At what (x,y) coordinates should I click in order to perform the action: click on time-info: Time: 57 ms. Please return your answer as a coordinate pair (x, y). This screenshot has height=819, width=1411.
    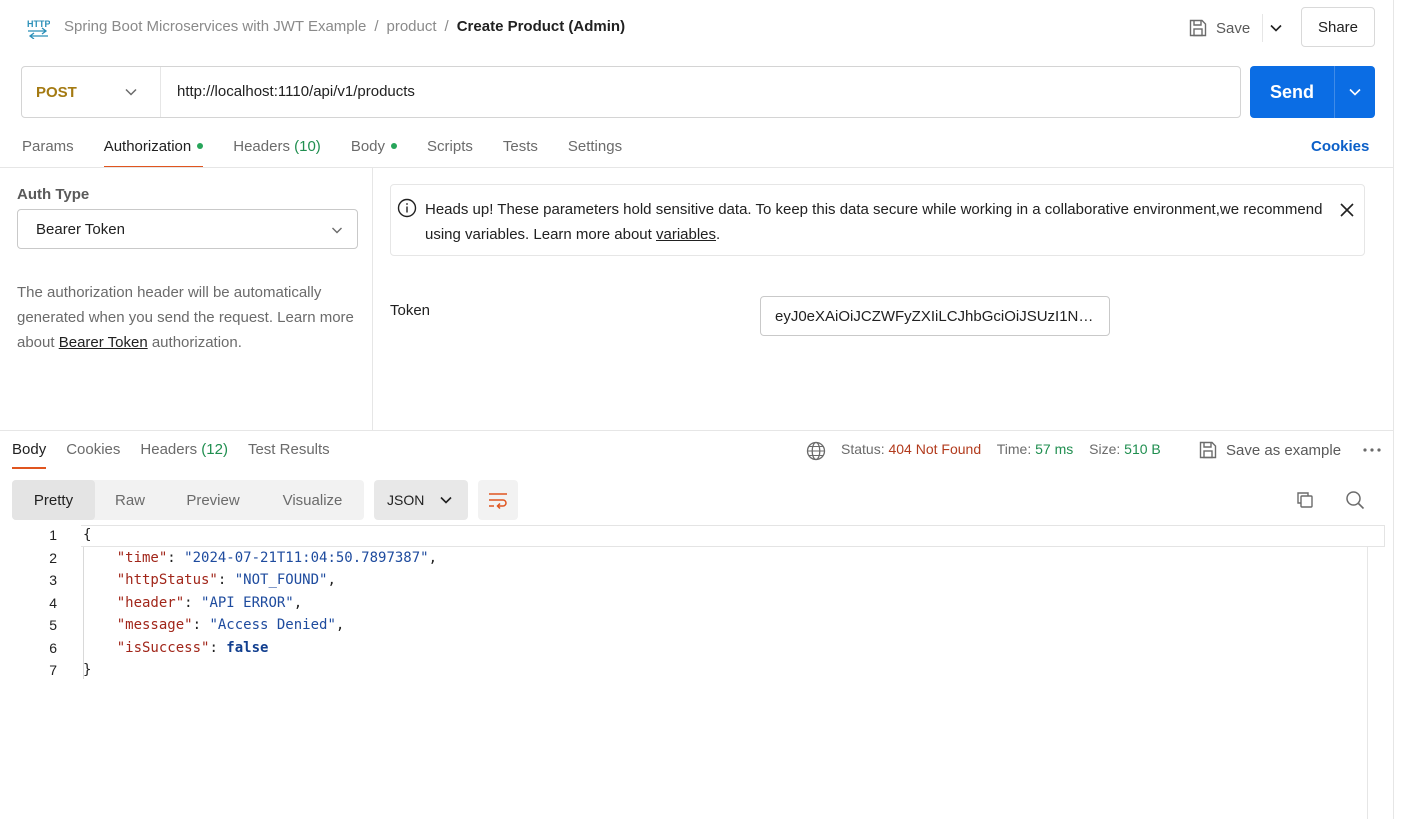
    Looking at the image, I should click on (1035, 449).